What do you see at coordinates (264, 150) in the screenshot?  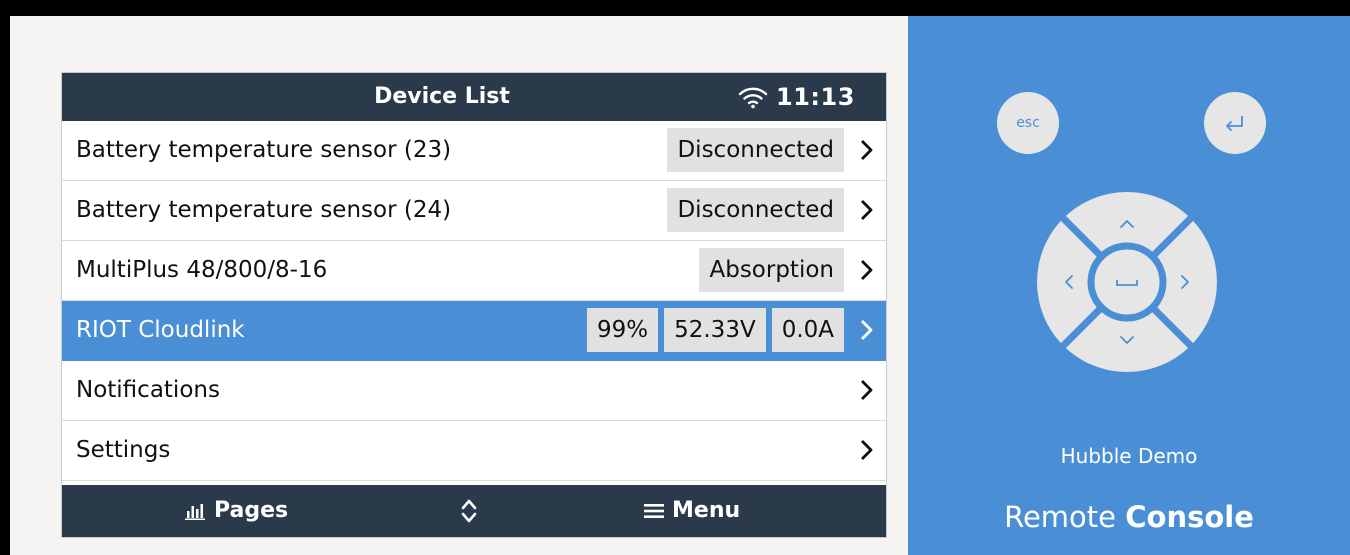 I see `list-item-label: Battery temperature sensor (23)` at bounding box center [264, 150].